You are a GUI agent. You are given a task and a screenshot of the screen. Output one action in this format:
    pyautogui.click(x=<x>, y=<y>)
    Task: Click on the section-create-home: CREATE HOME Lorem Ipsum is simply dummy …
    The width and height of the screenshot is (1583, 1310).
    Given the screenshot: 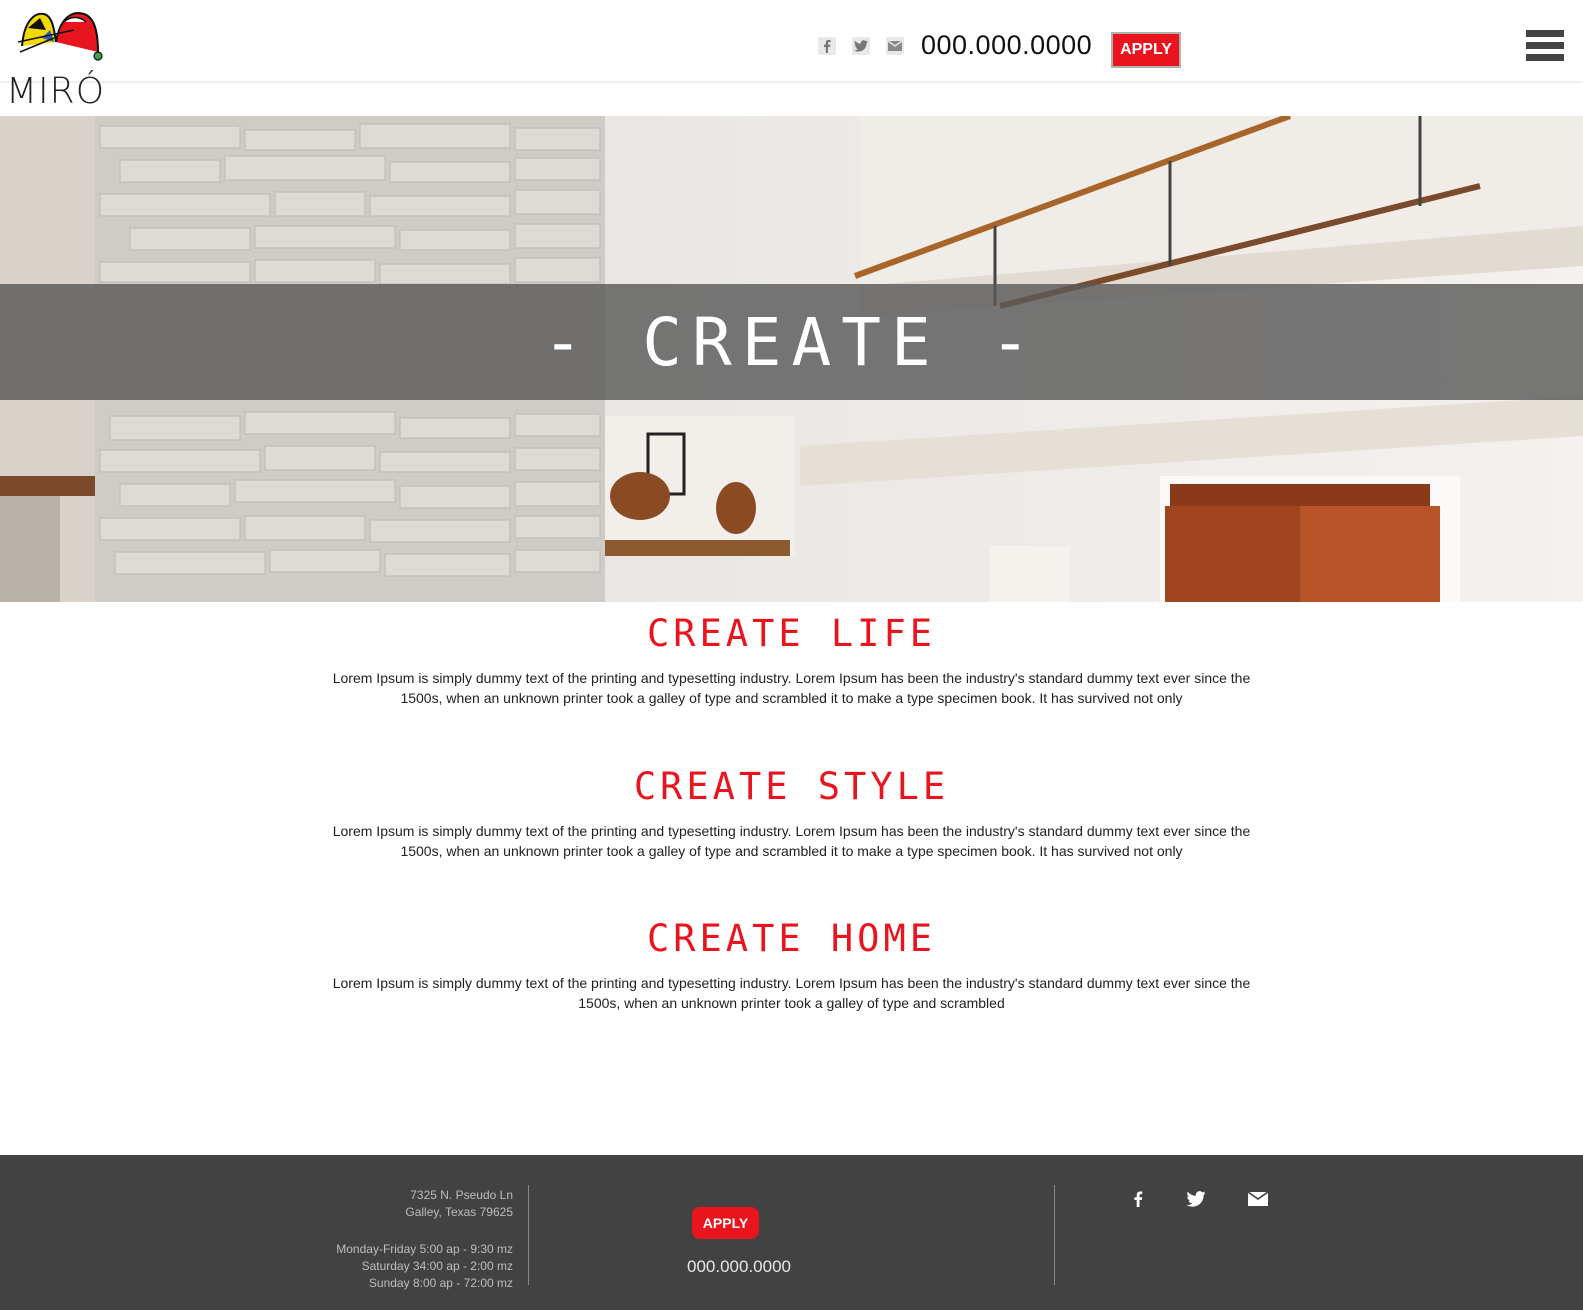 What is the action you would take?
    pyautogui.click(x=791, y=966)
    